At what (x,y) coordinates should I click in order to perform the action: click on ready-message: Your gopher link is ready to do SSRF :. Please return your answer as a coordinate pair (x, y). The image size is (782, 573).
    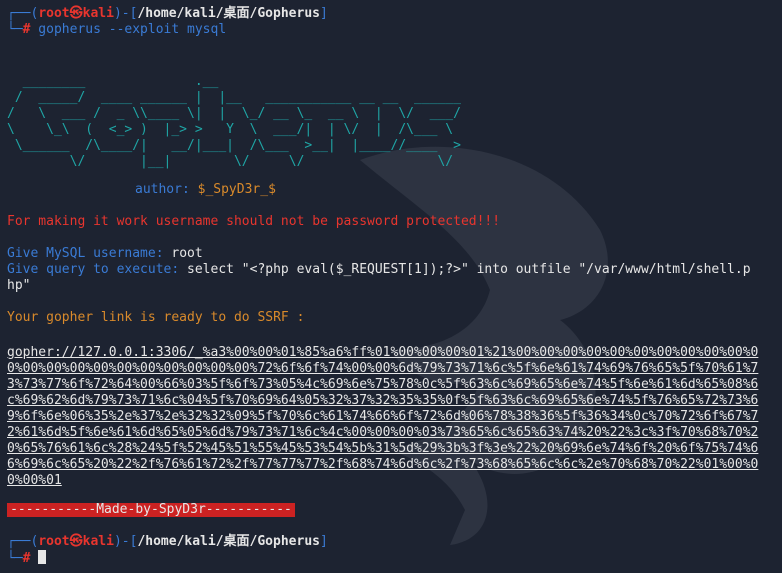
    Looking at the image, I should click on (156, 317).